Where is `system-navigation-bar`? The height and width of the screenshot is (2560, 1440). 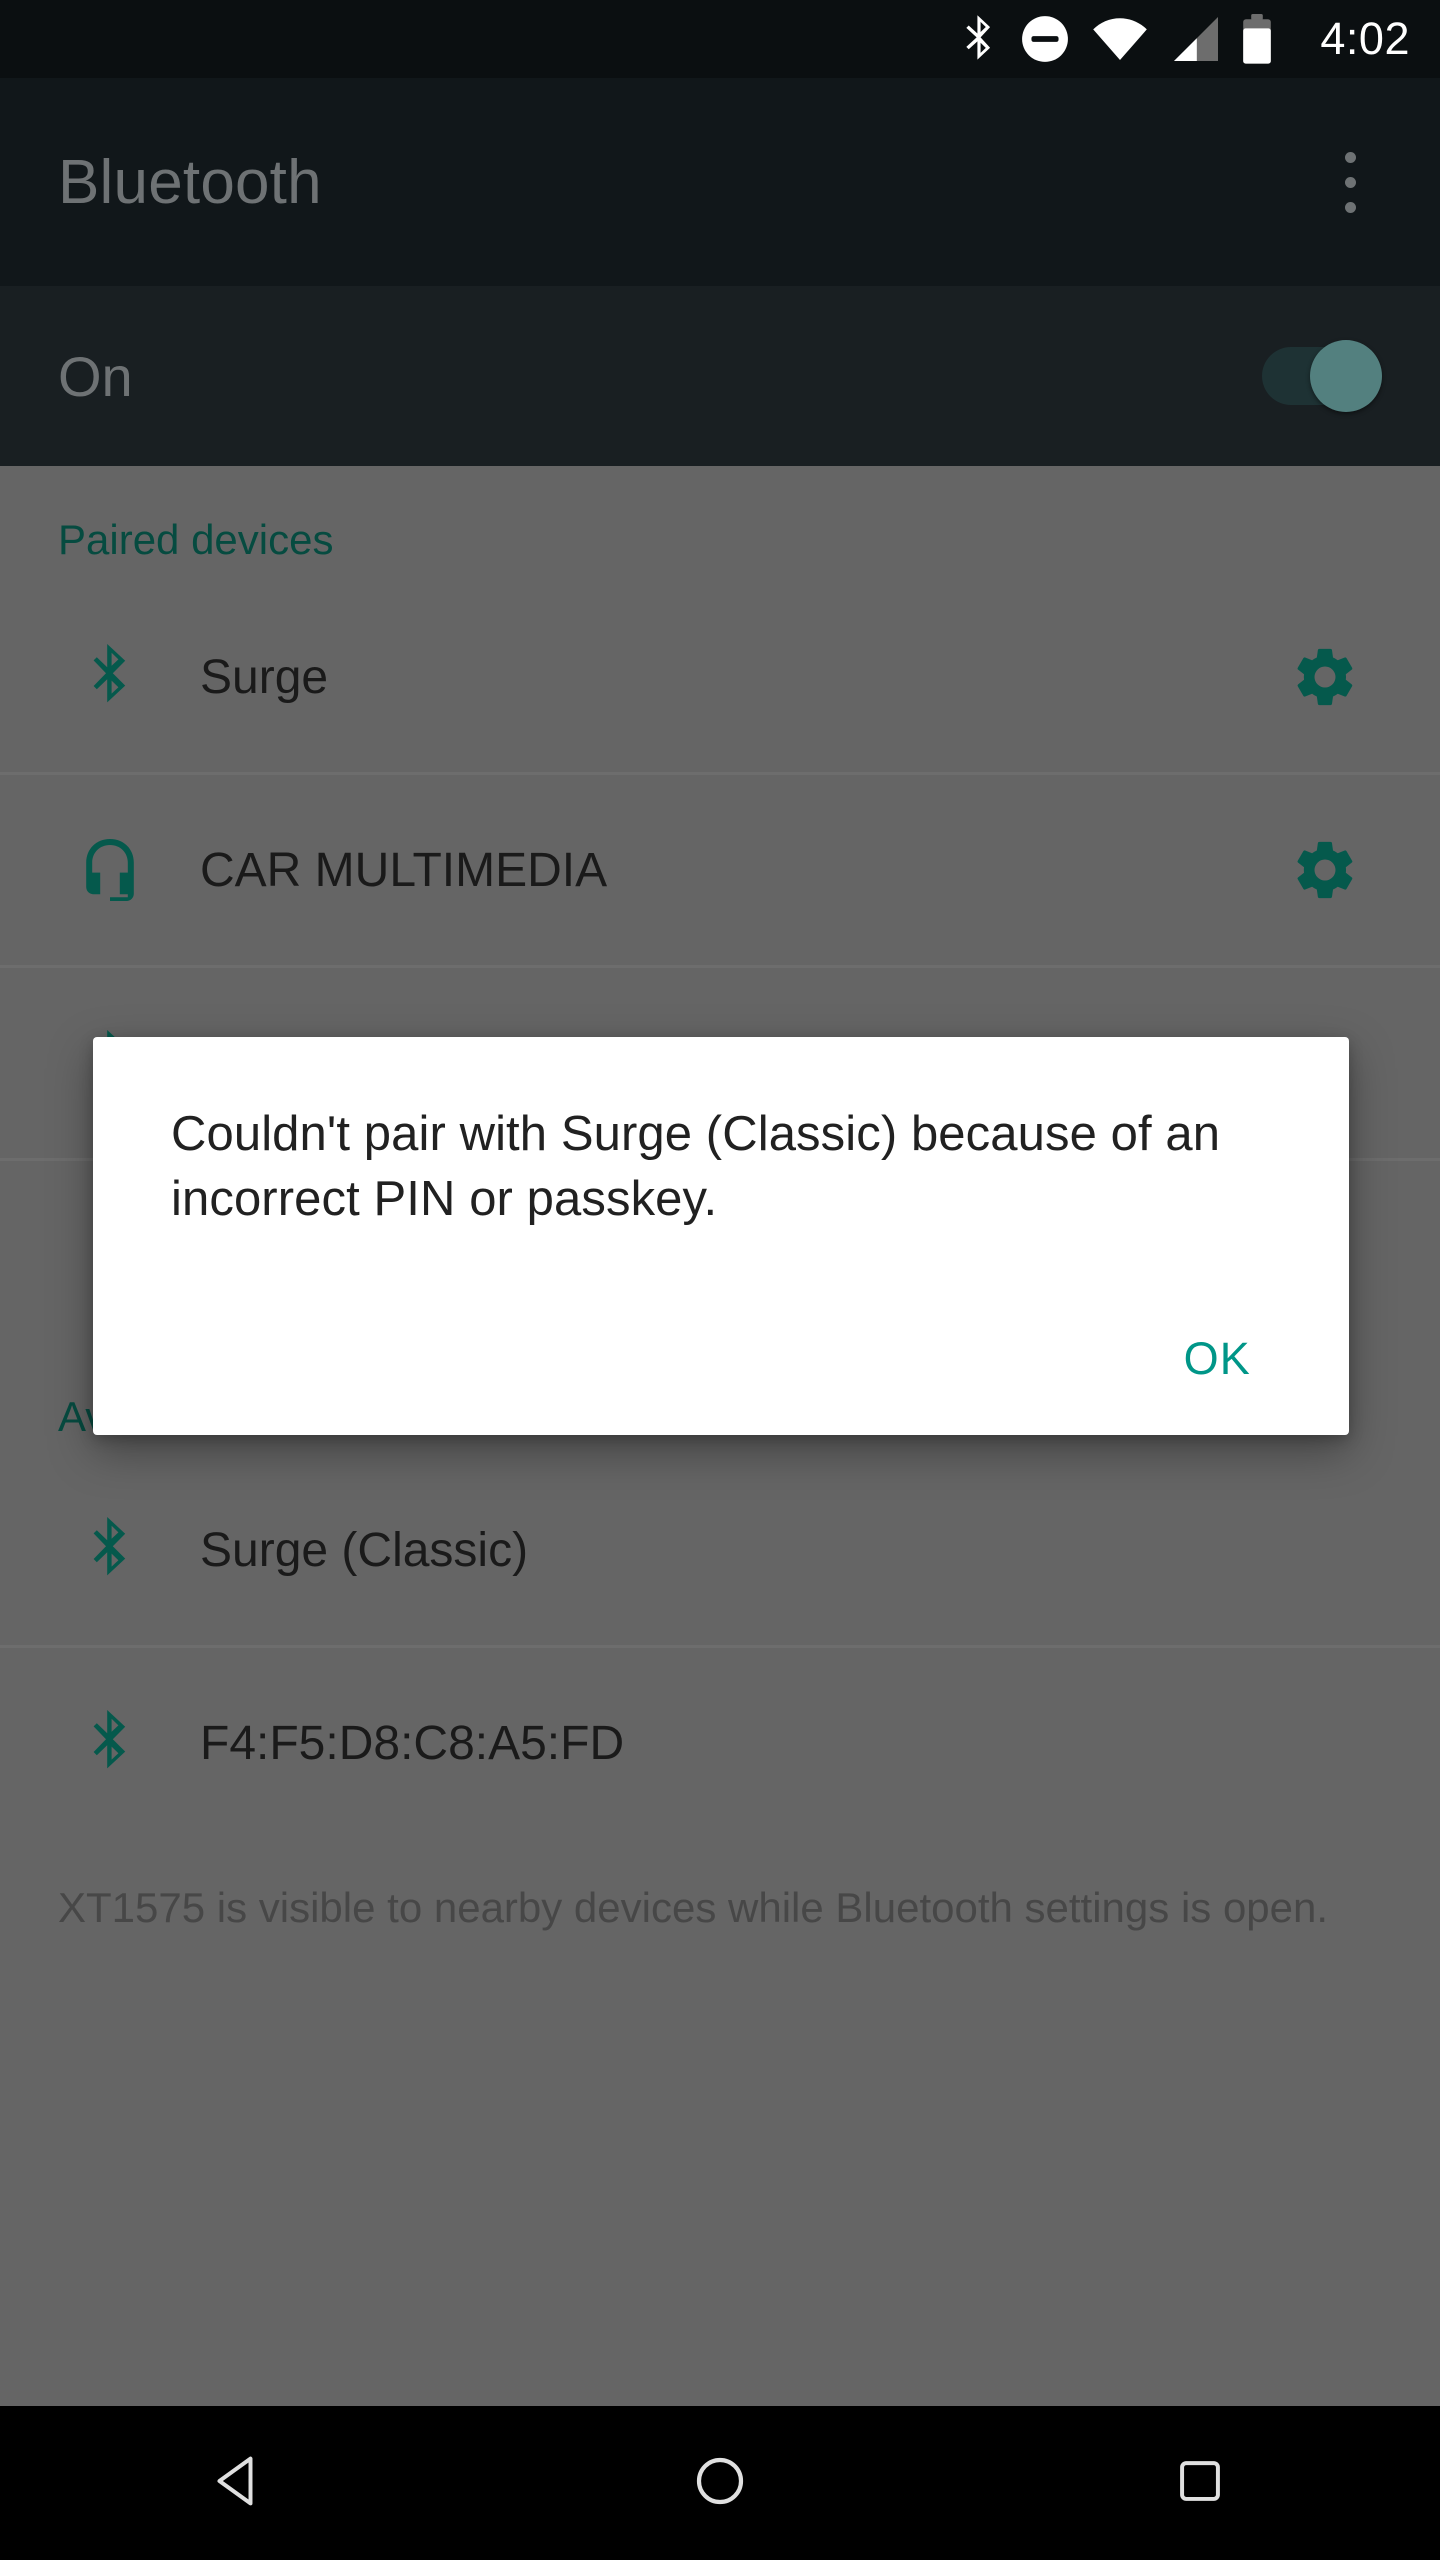
system-navigation-bar is located at coordinates (720, 2483).